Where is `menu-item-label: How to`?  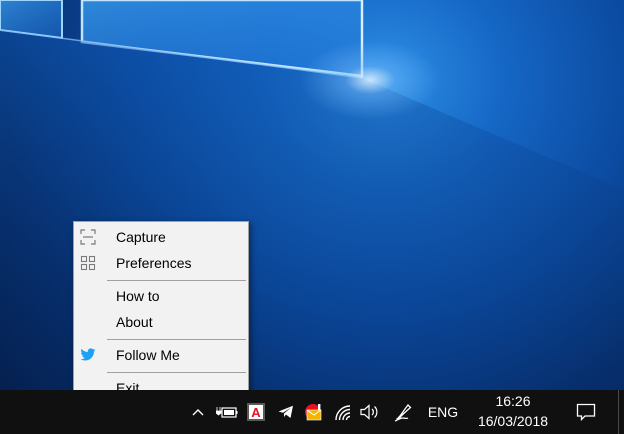 menu-item-label: How to is located at coordinates (138, 296).